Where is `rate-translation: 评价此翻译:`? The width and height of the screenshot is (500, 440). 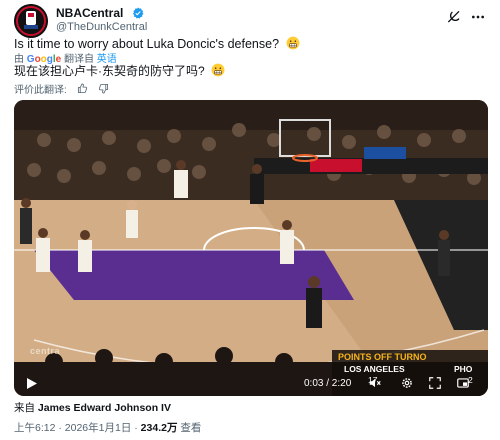 rate-translation: 评价此翻译: is located at coordinates (61, 88).